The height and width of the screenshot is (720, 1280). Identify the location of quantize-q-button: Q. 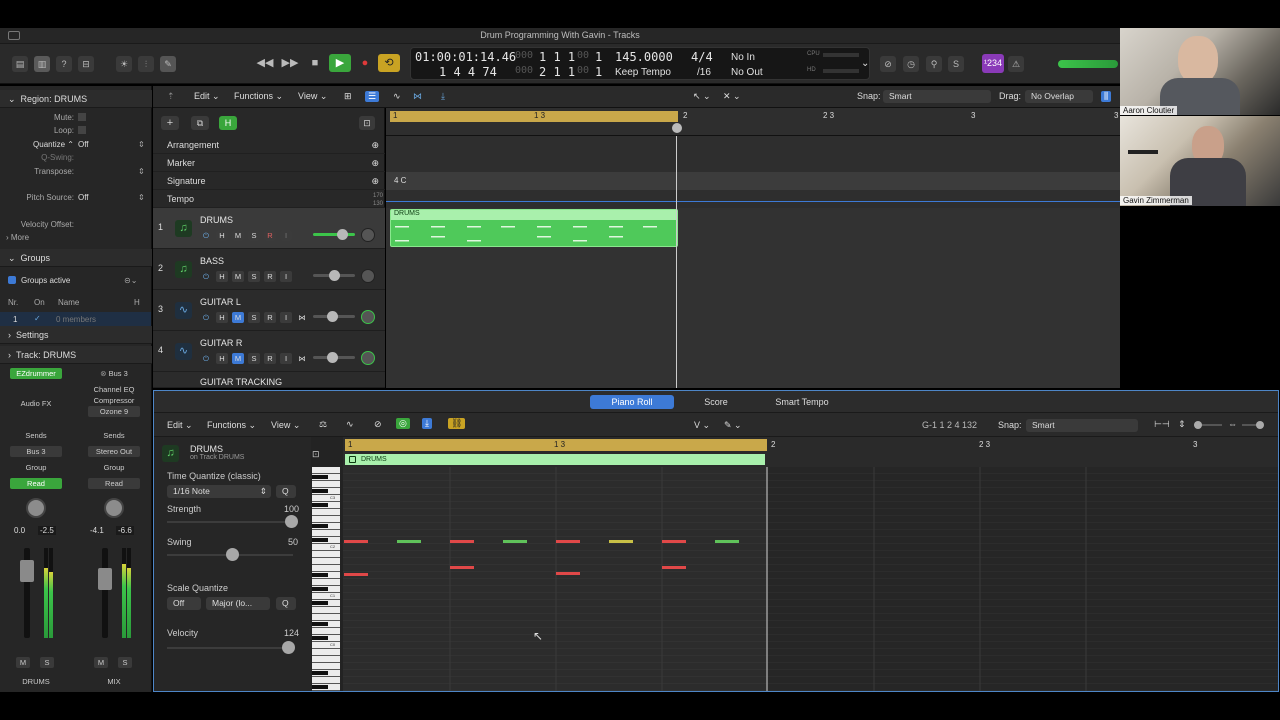
(286, 491).